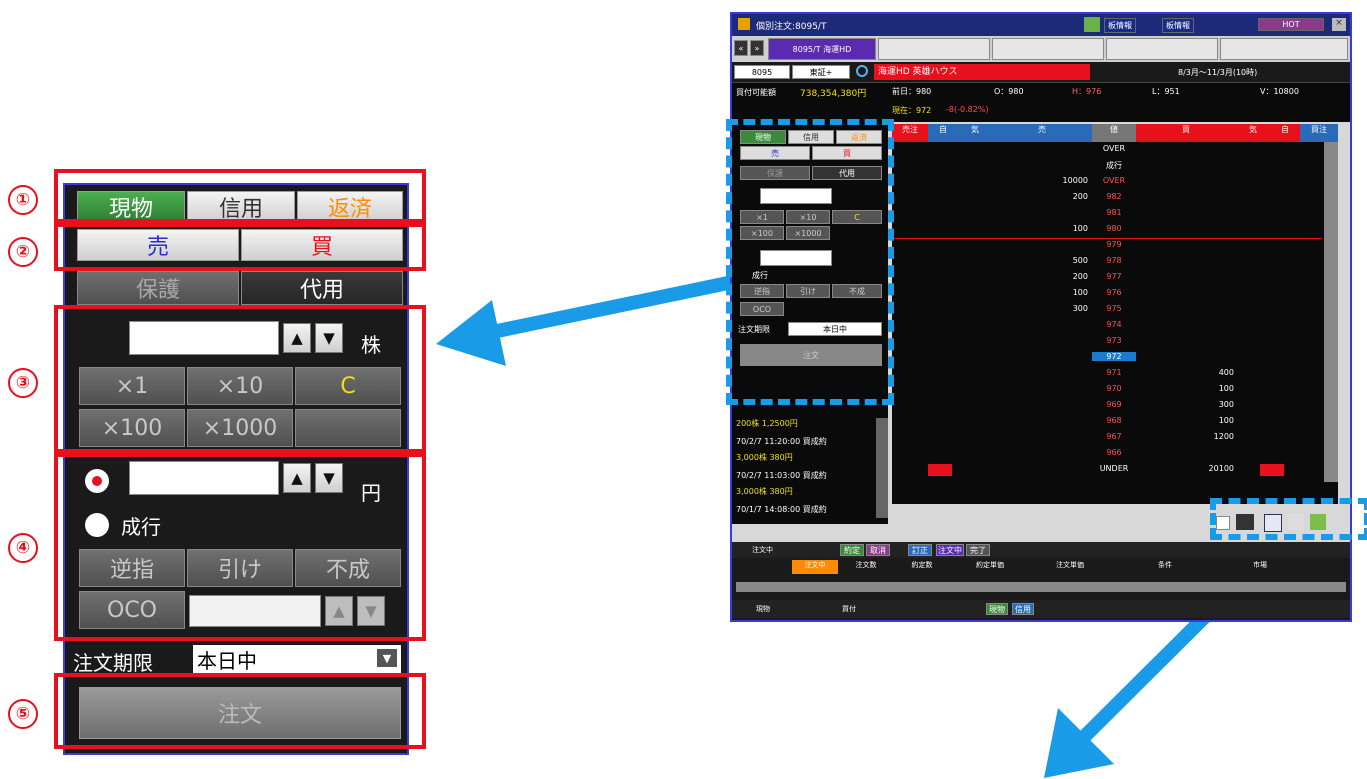 This screenshot has width=1367, height=779. Describe the element at coordinates (1087, 91) in the screenshot. I see `quote-high: H：976` at that location.